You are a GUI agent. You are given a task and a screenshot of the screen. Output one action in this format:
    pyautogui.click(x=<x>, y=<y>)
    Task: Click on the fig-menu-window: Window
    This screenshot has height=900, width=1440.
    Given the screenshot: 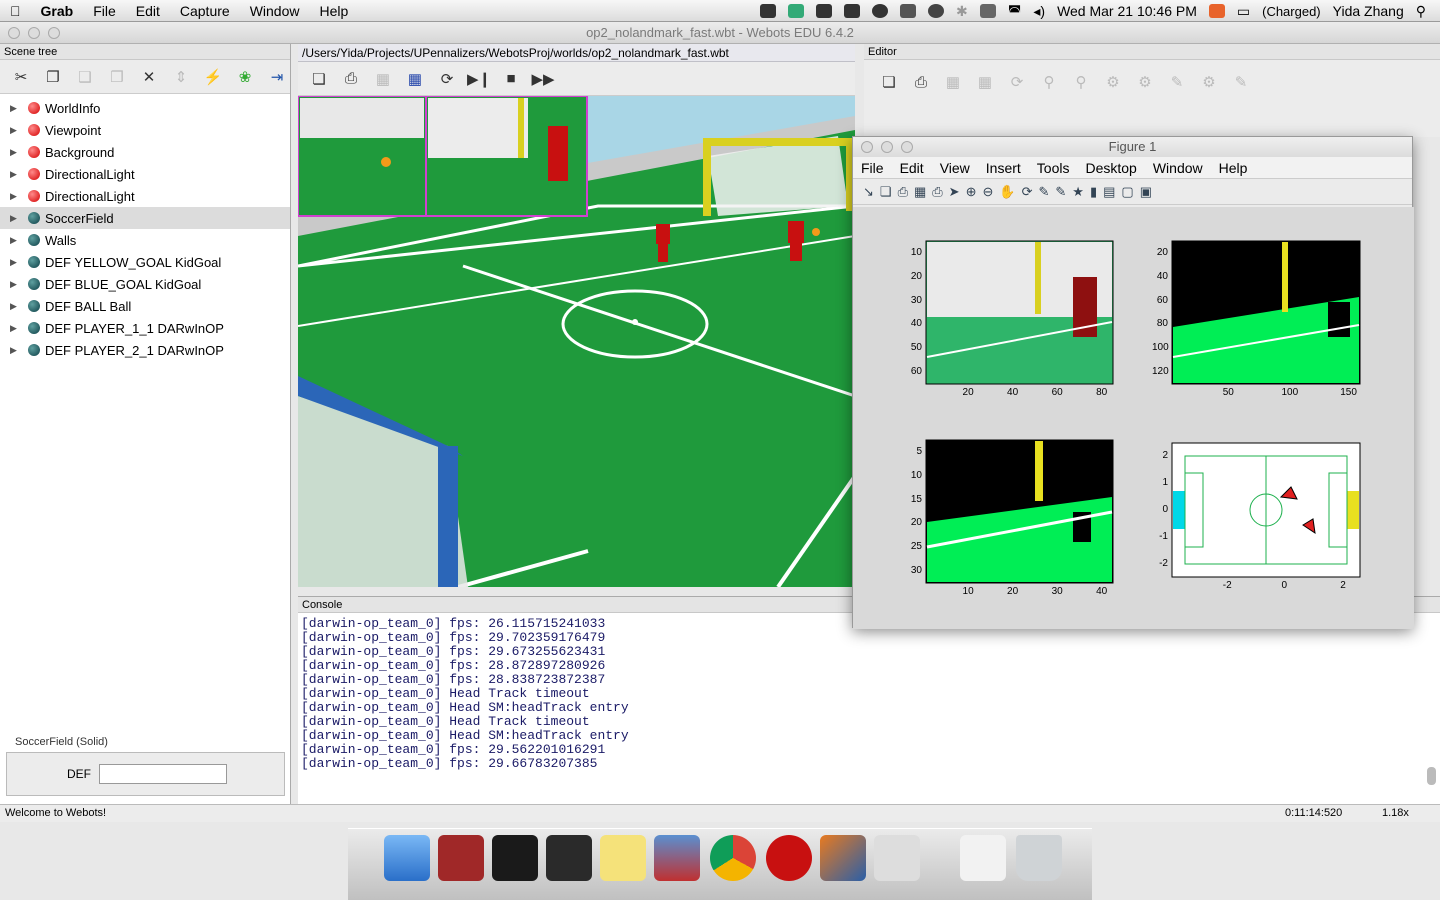 What is the action you would take?
    pyautogui.click(x=1178, y=168)
    